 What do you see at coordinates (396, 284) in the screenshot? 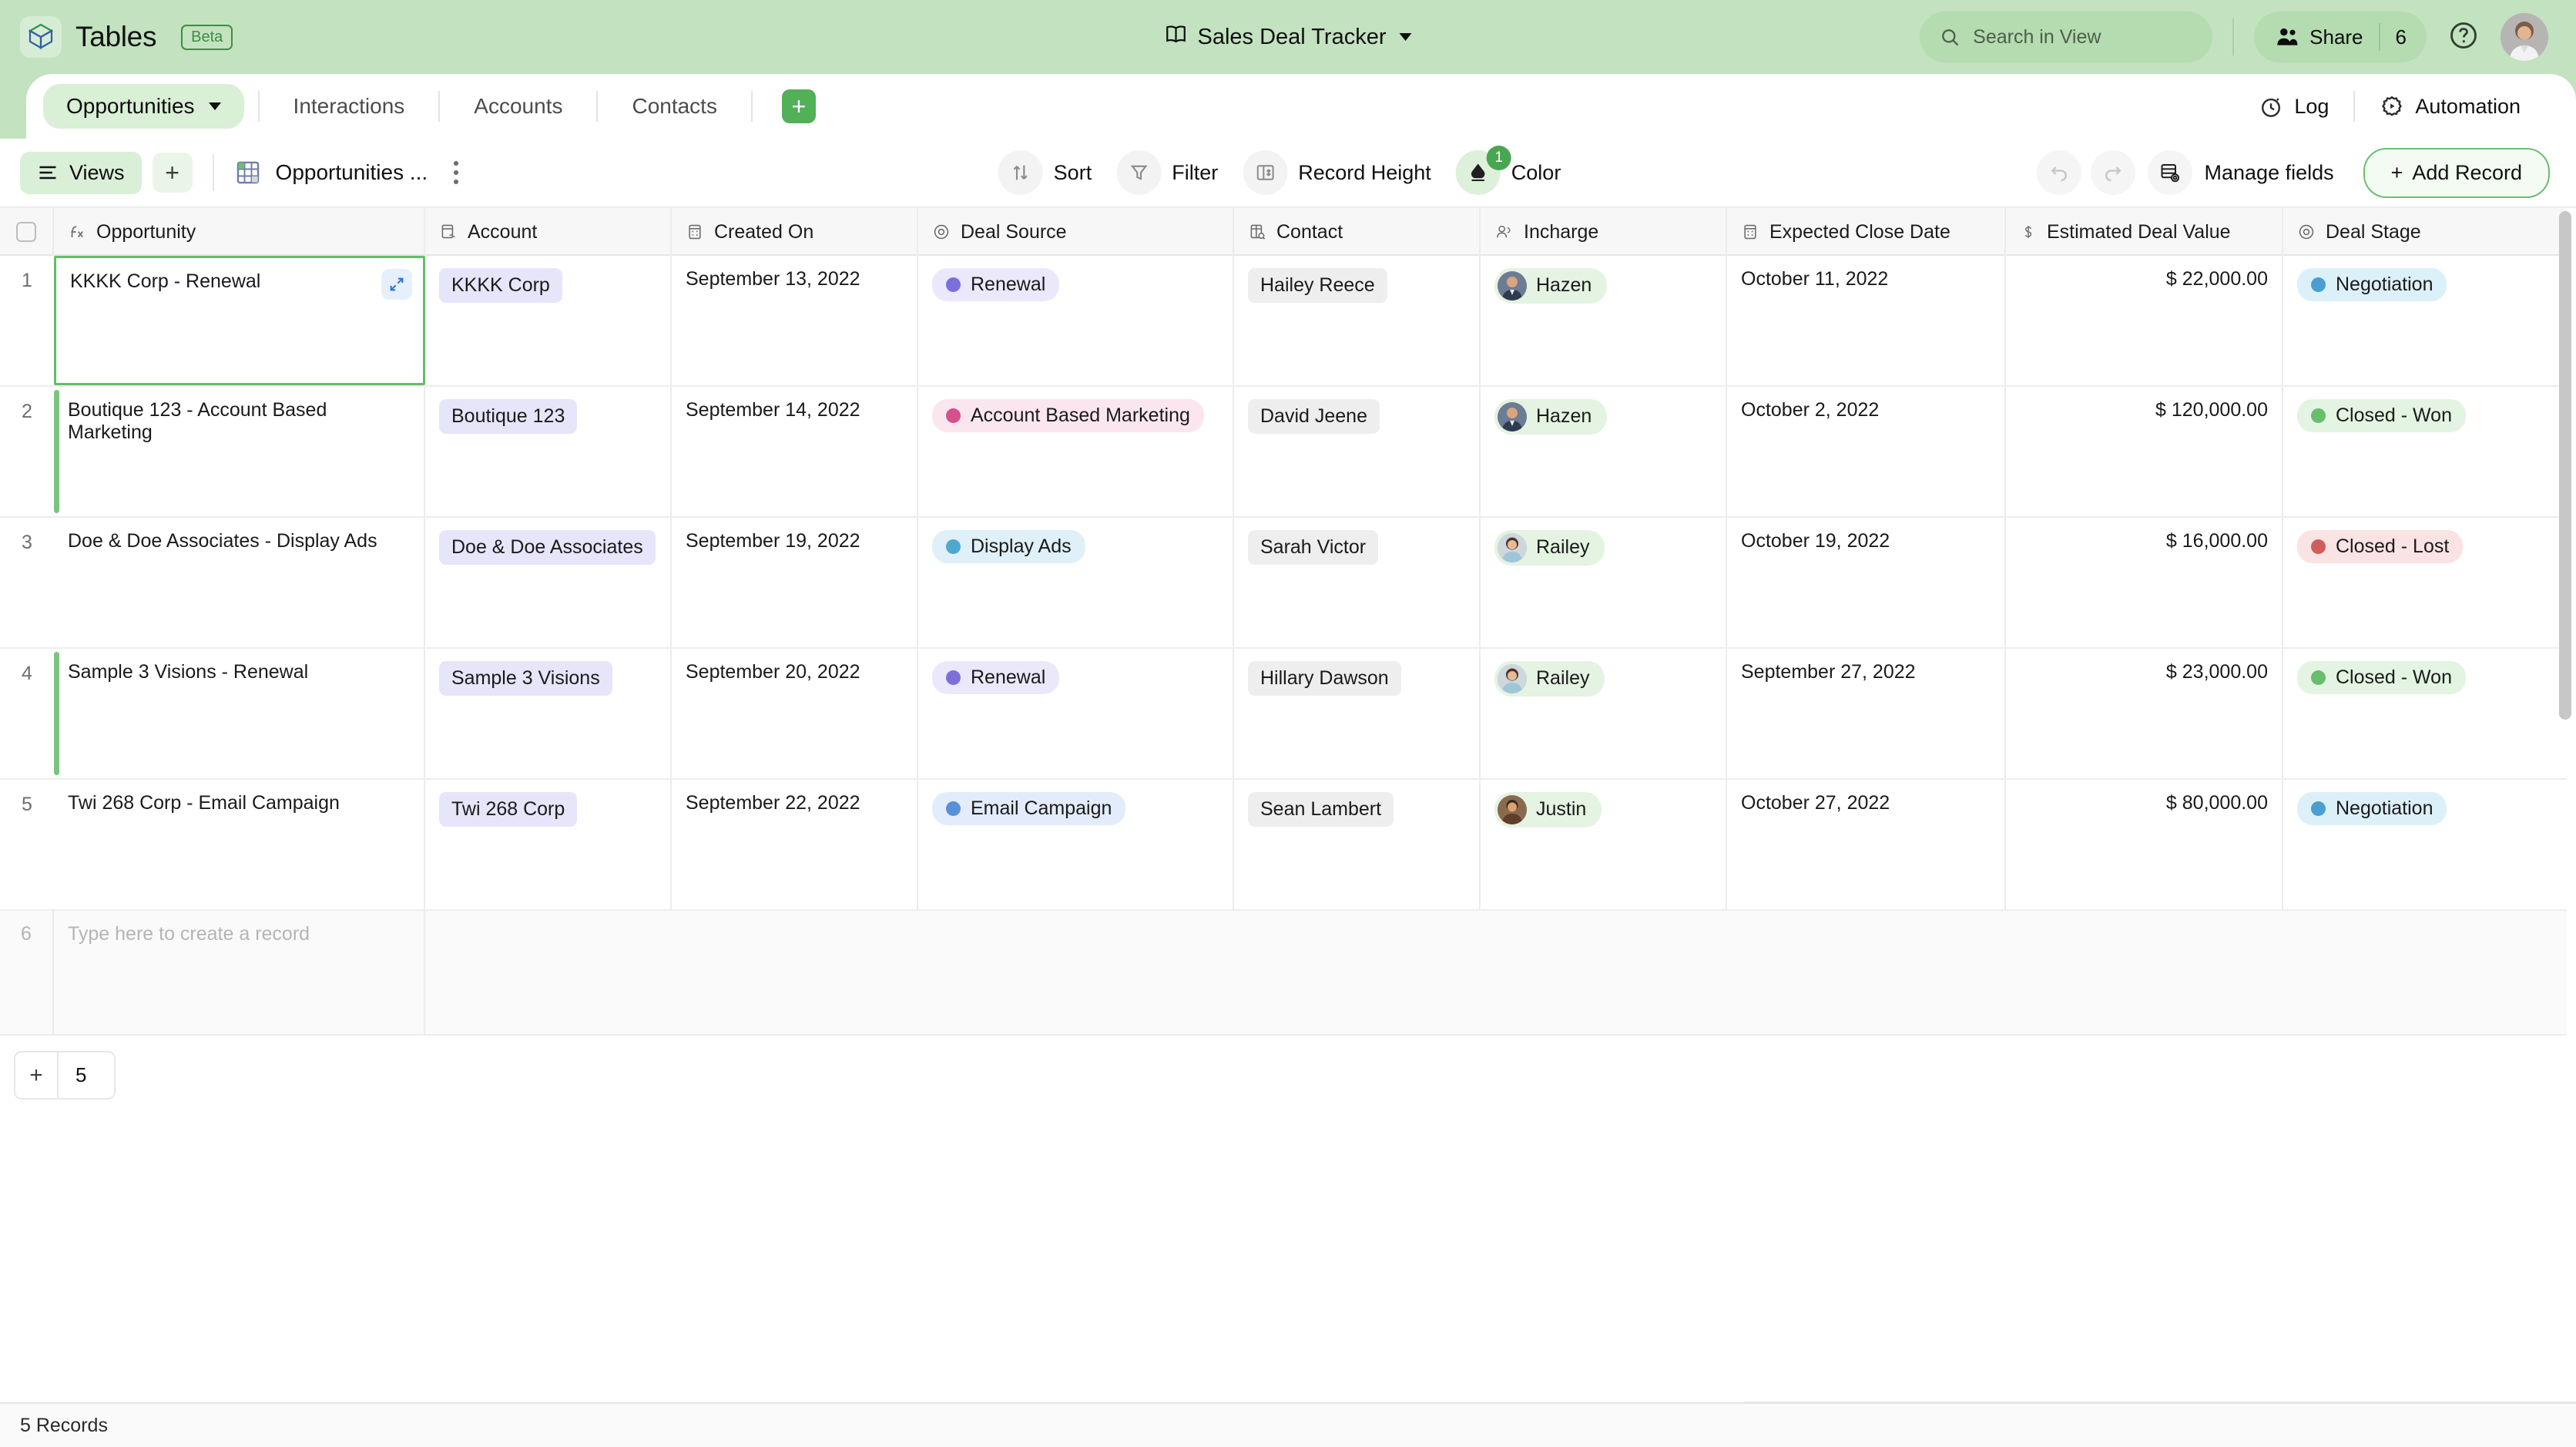
I see `expand-record-icon` at bounding box center [396, 284].